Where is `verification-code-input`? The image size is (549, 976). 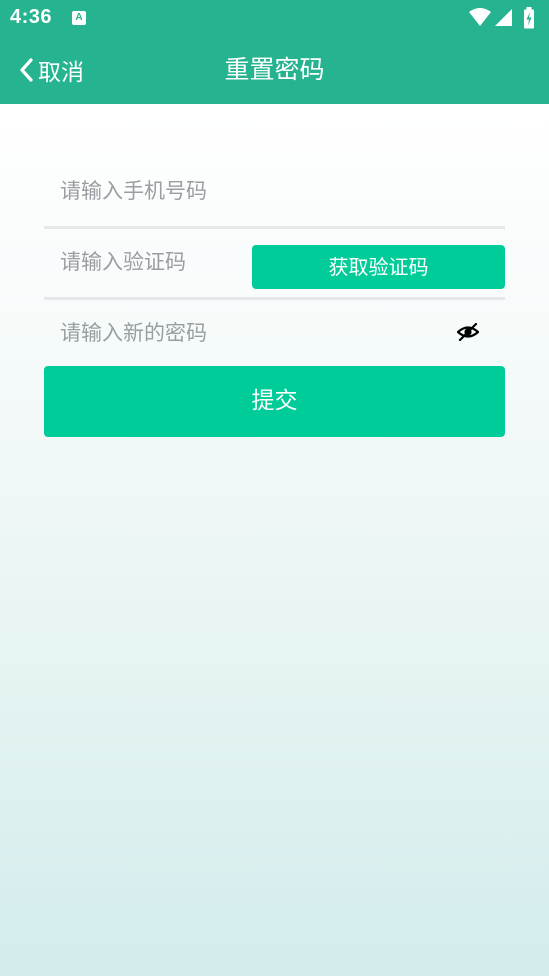 verification-code-input is located at coordinates (150, 262).